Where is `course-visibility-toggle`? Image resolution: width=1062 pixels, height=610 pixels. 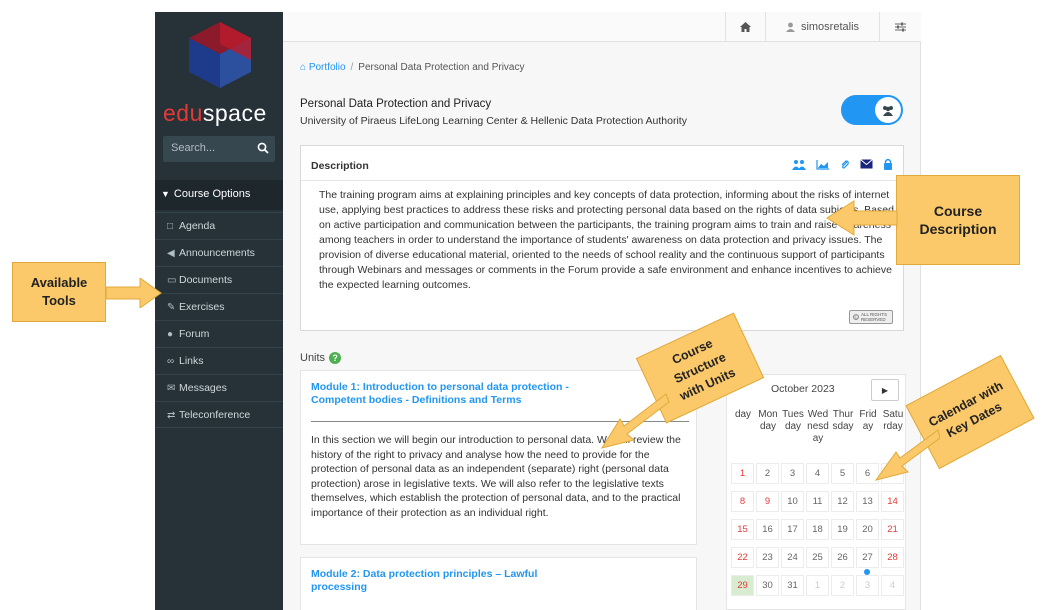
course-visibility-toggle is located at coordinates (872, 110).